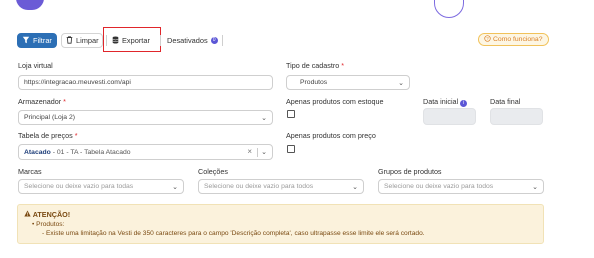 The image size is (594, 258). What do you see at coordinates (464, 103) in the screenshot?
I see `info-icon: i` at bounding box center [464, 103].